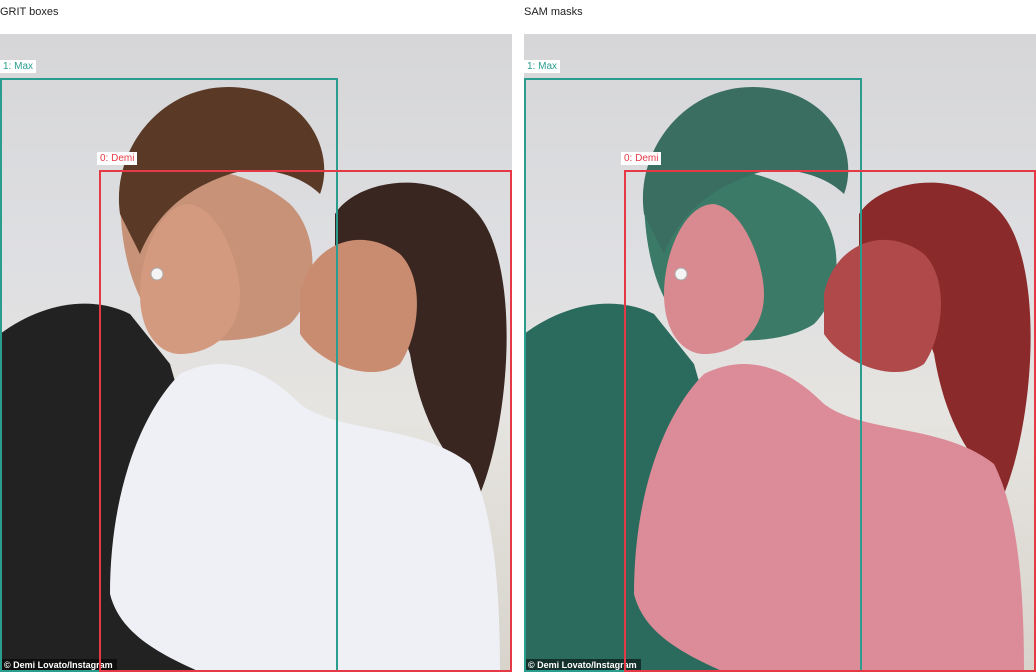  What do you see at coordinates (18, 66) in the screenshot?
I see `box-label-max-left: 1: Max` at bounding box center [18, 66].